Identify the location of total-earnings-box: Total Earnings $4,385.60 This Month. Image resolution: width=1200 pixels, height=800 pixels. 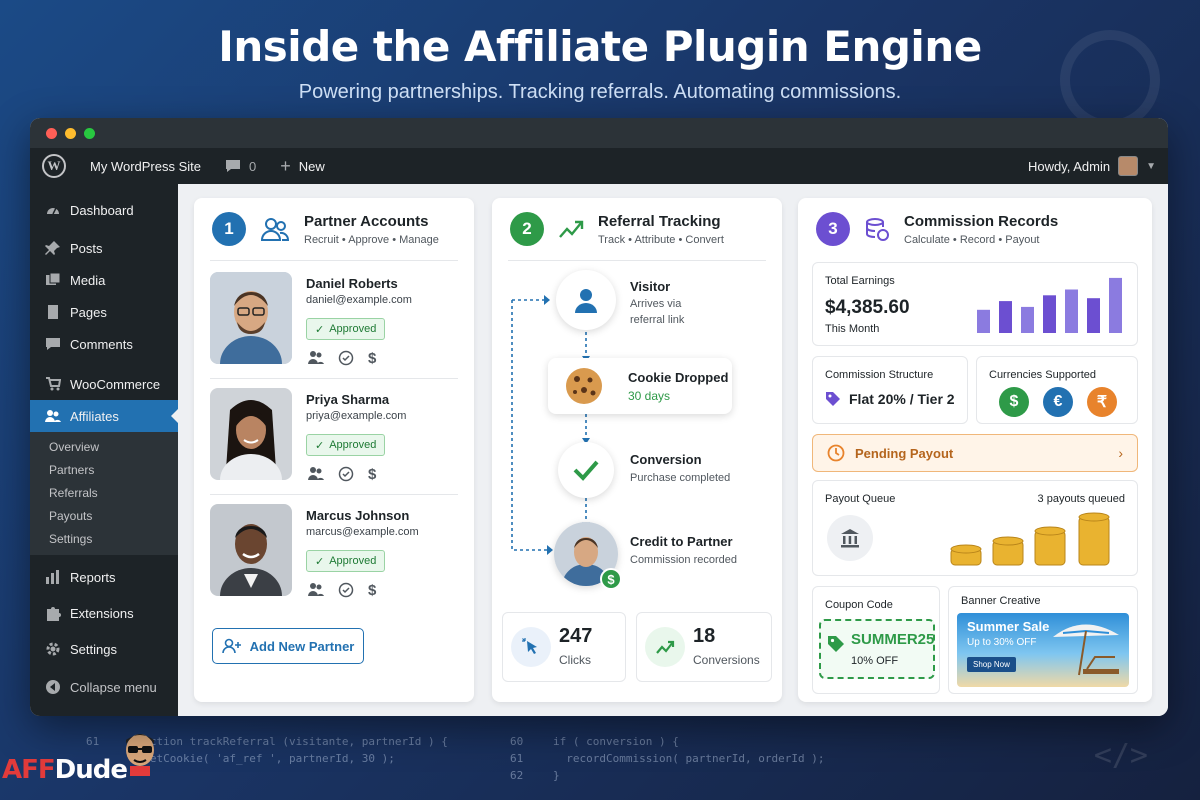
(975, 304).